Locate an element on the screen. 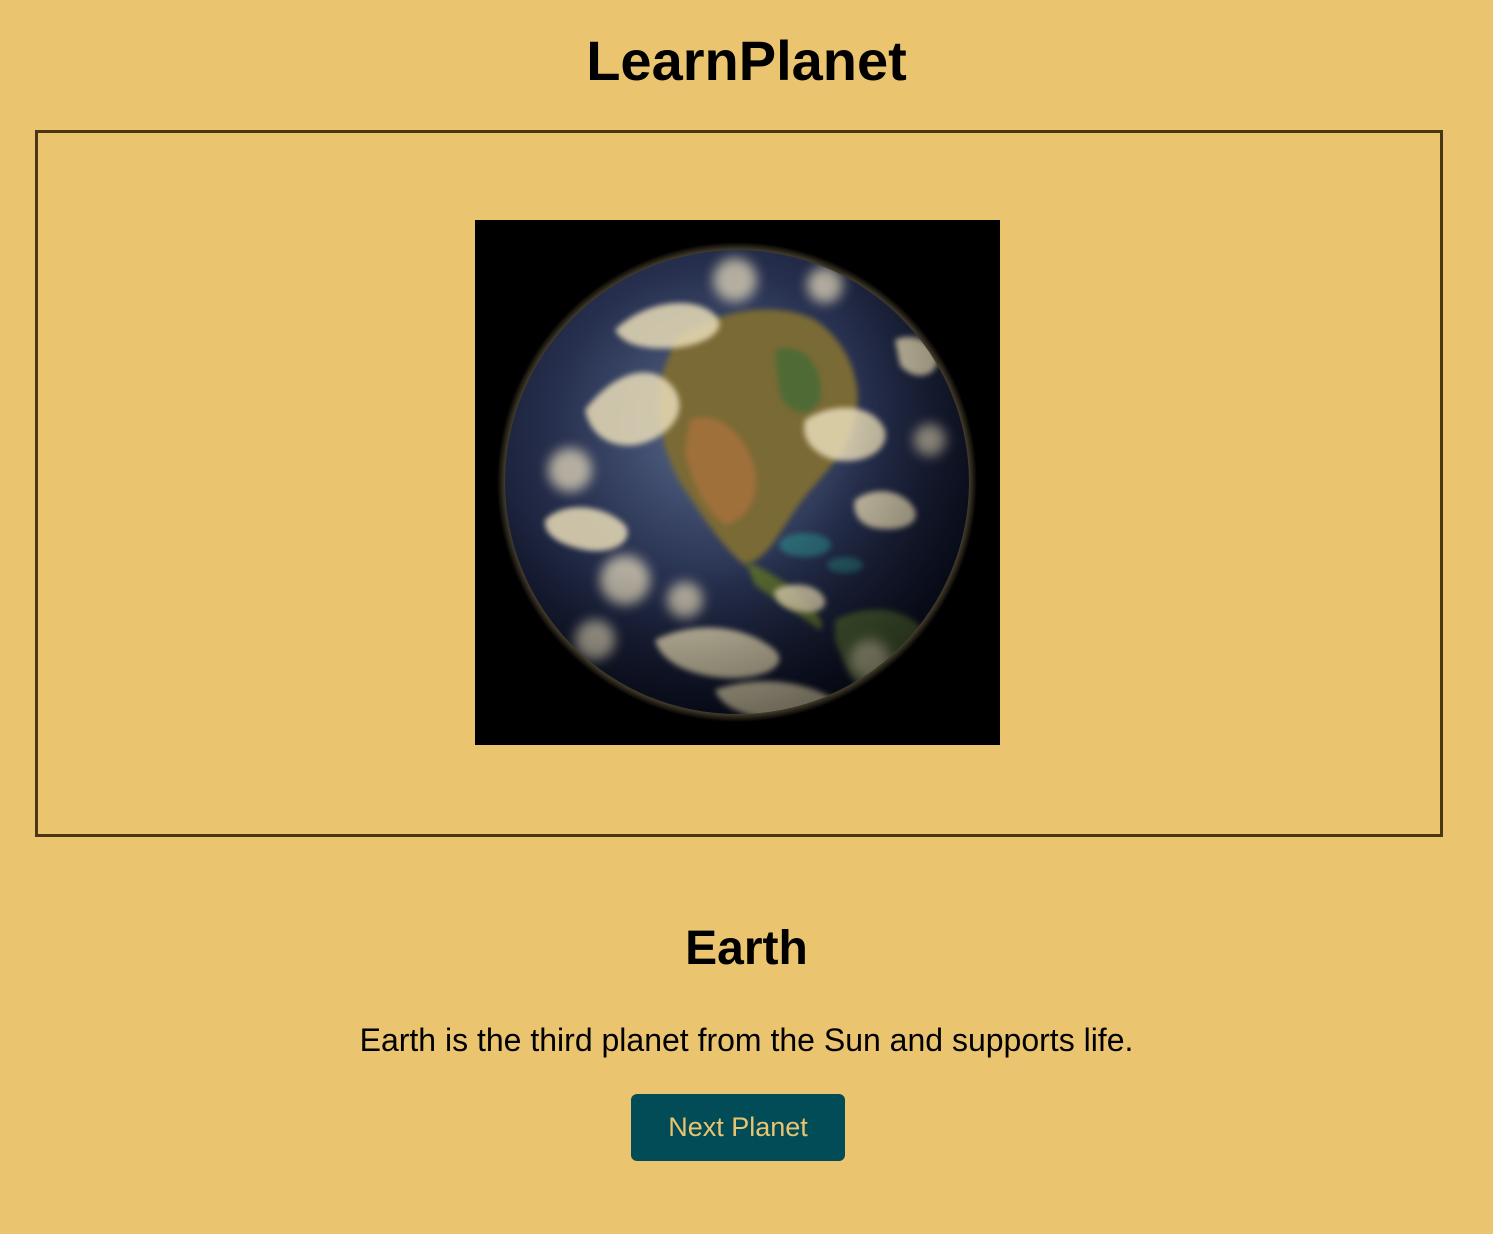 The image size is (1493, 1234). earth-image is located at coordinates (737, 482).